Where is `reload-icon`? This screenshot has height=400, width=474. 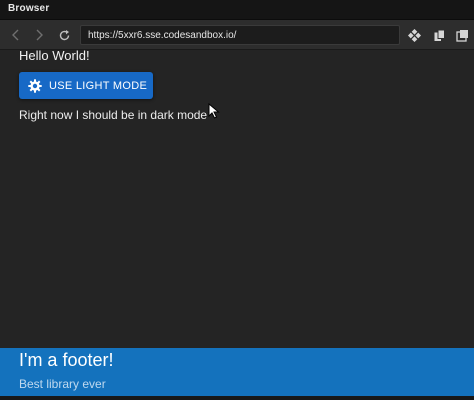 reload-icon is located at coordinates (64, 34).